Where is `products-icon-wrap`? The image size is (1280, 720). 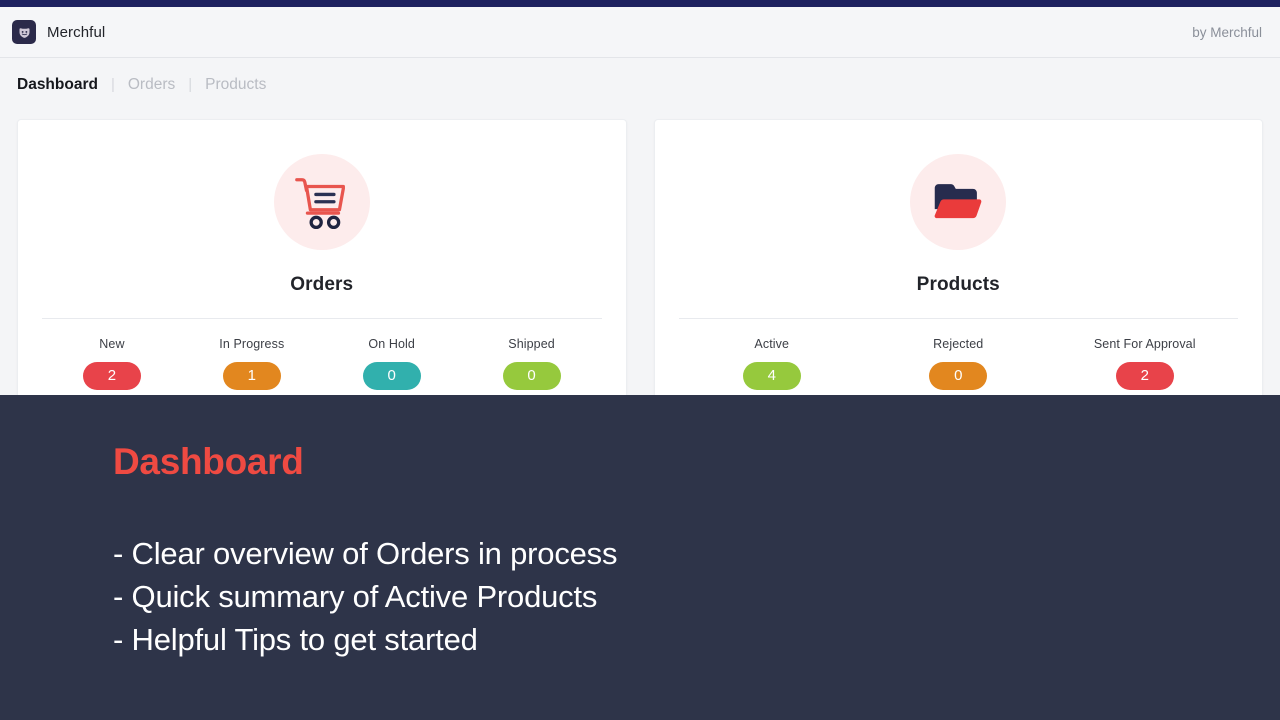 products-icon-wrap is located at coordinates (959, 202).